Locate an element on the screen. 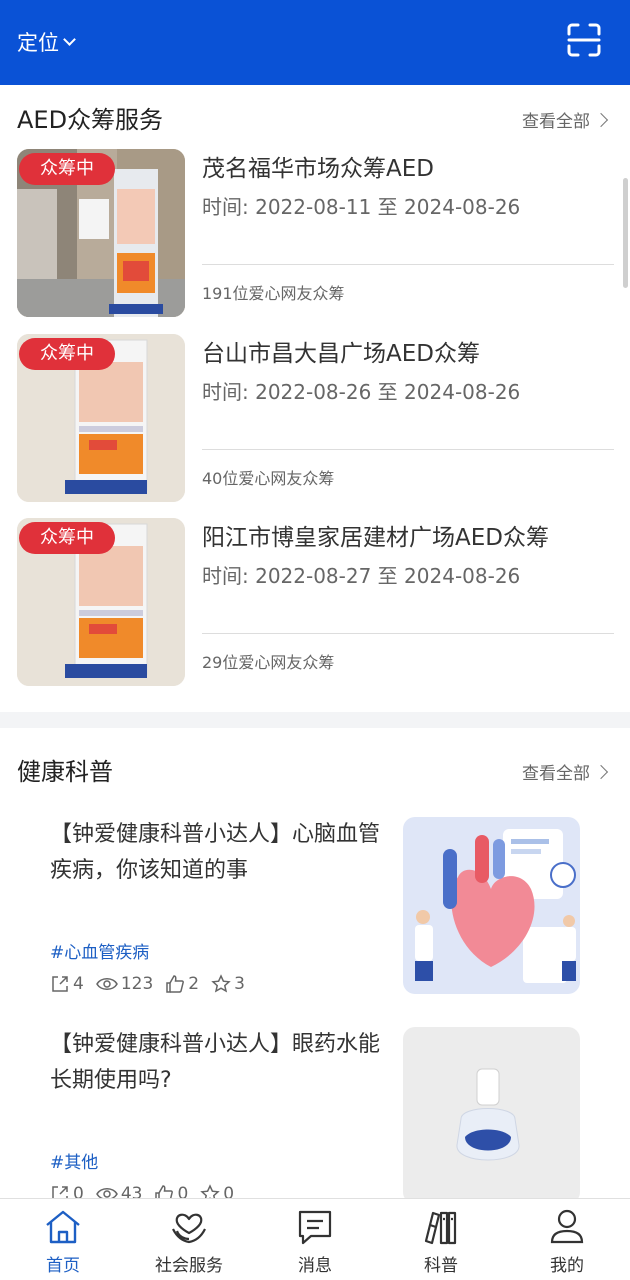 The height and width of the screenshot is (1280, 630). books-icon is located at coordinates (440, 1228).